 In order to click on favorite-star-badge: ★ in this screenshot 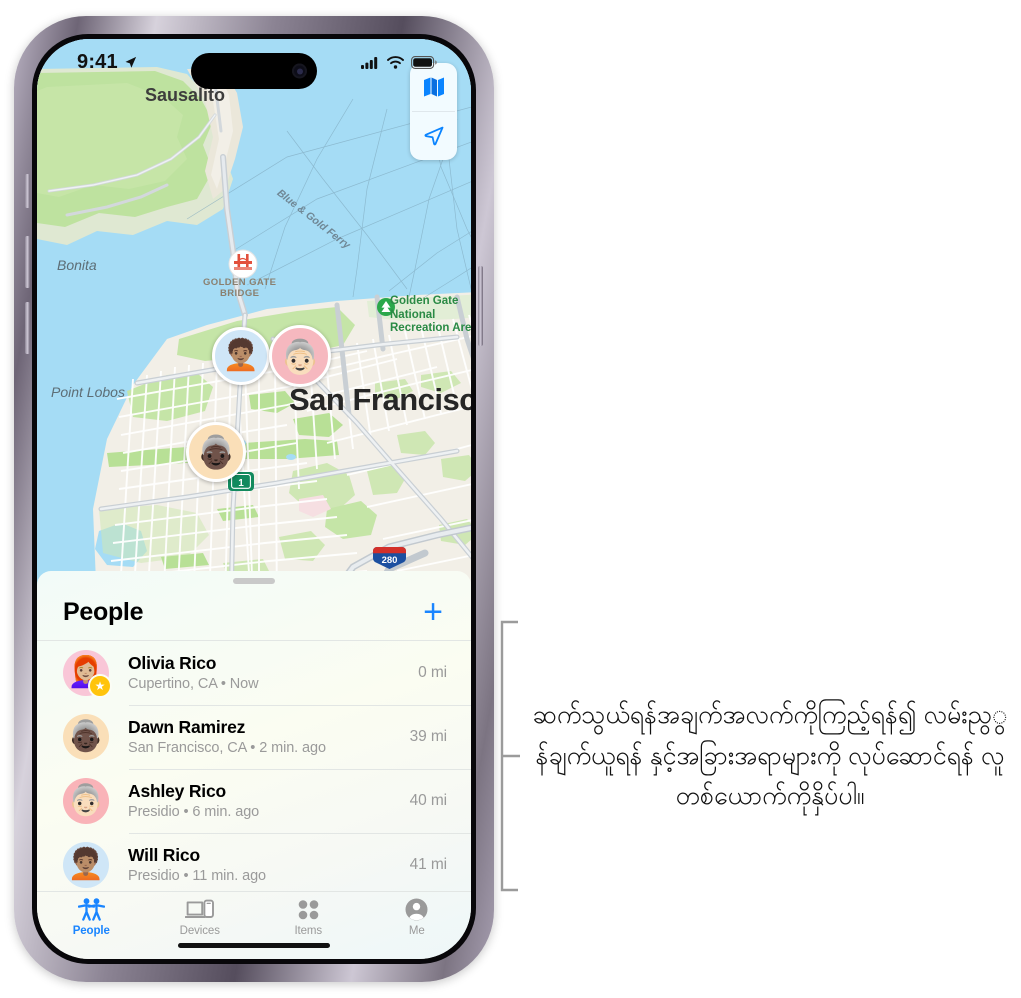, I will do `click(100, 686)`.